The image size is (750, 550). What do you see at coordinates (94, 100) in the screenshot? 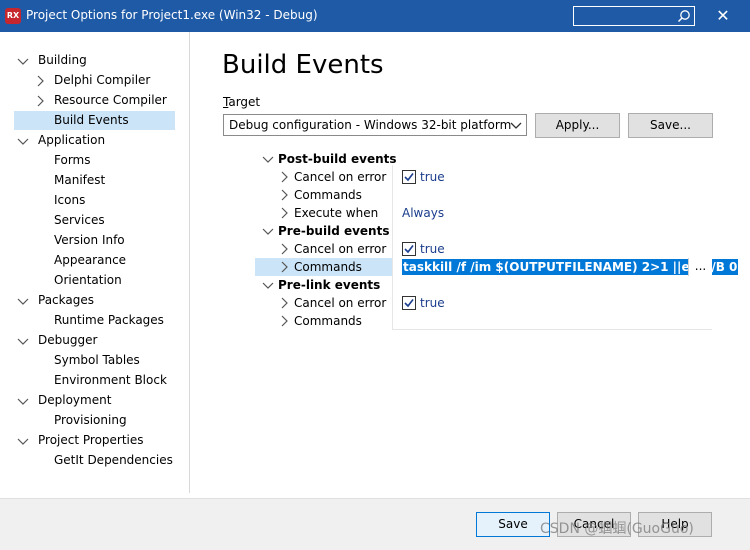
I see `tree-item-resource-compiler: Resource Compiler` at bounding box center [94, 100].